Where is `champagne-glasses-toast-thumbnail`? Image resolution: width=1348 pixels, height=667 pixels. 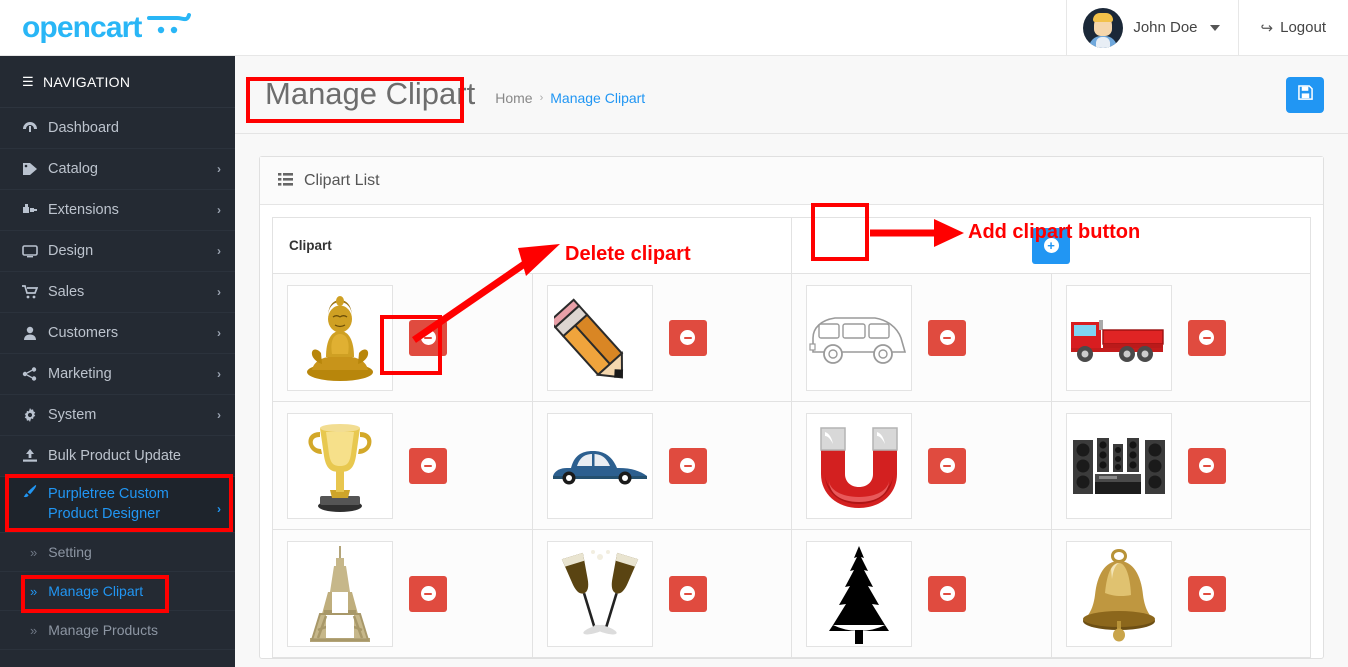 champagne-glasses-toast-thumbnail is located at coordinates (599, 593).